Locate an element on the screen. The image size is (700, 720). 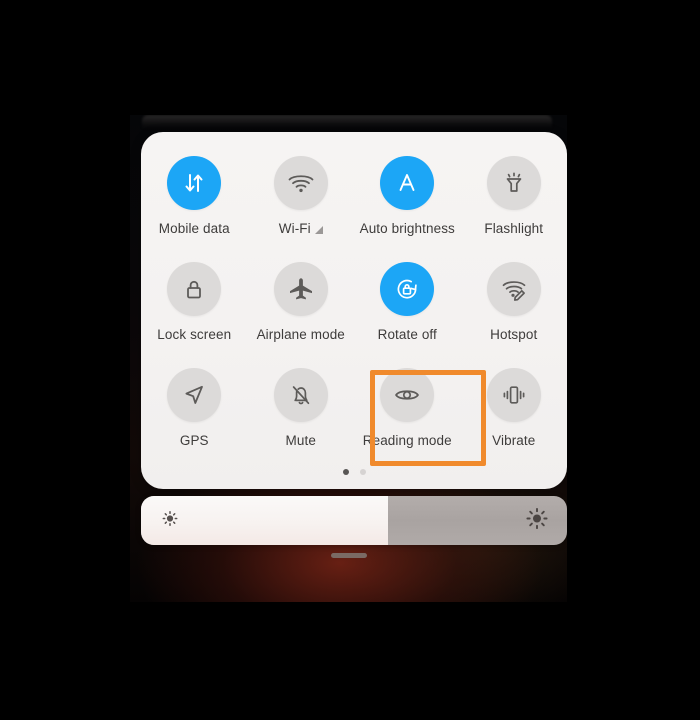
quick-tile-label: Lock screen is located at coordinates (194, 334).